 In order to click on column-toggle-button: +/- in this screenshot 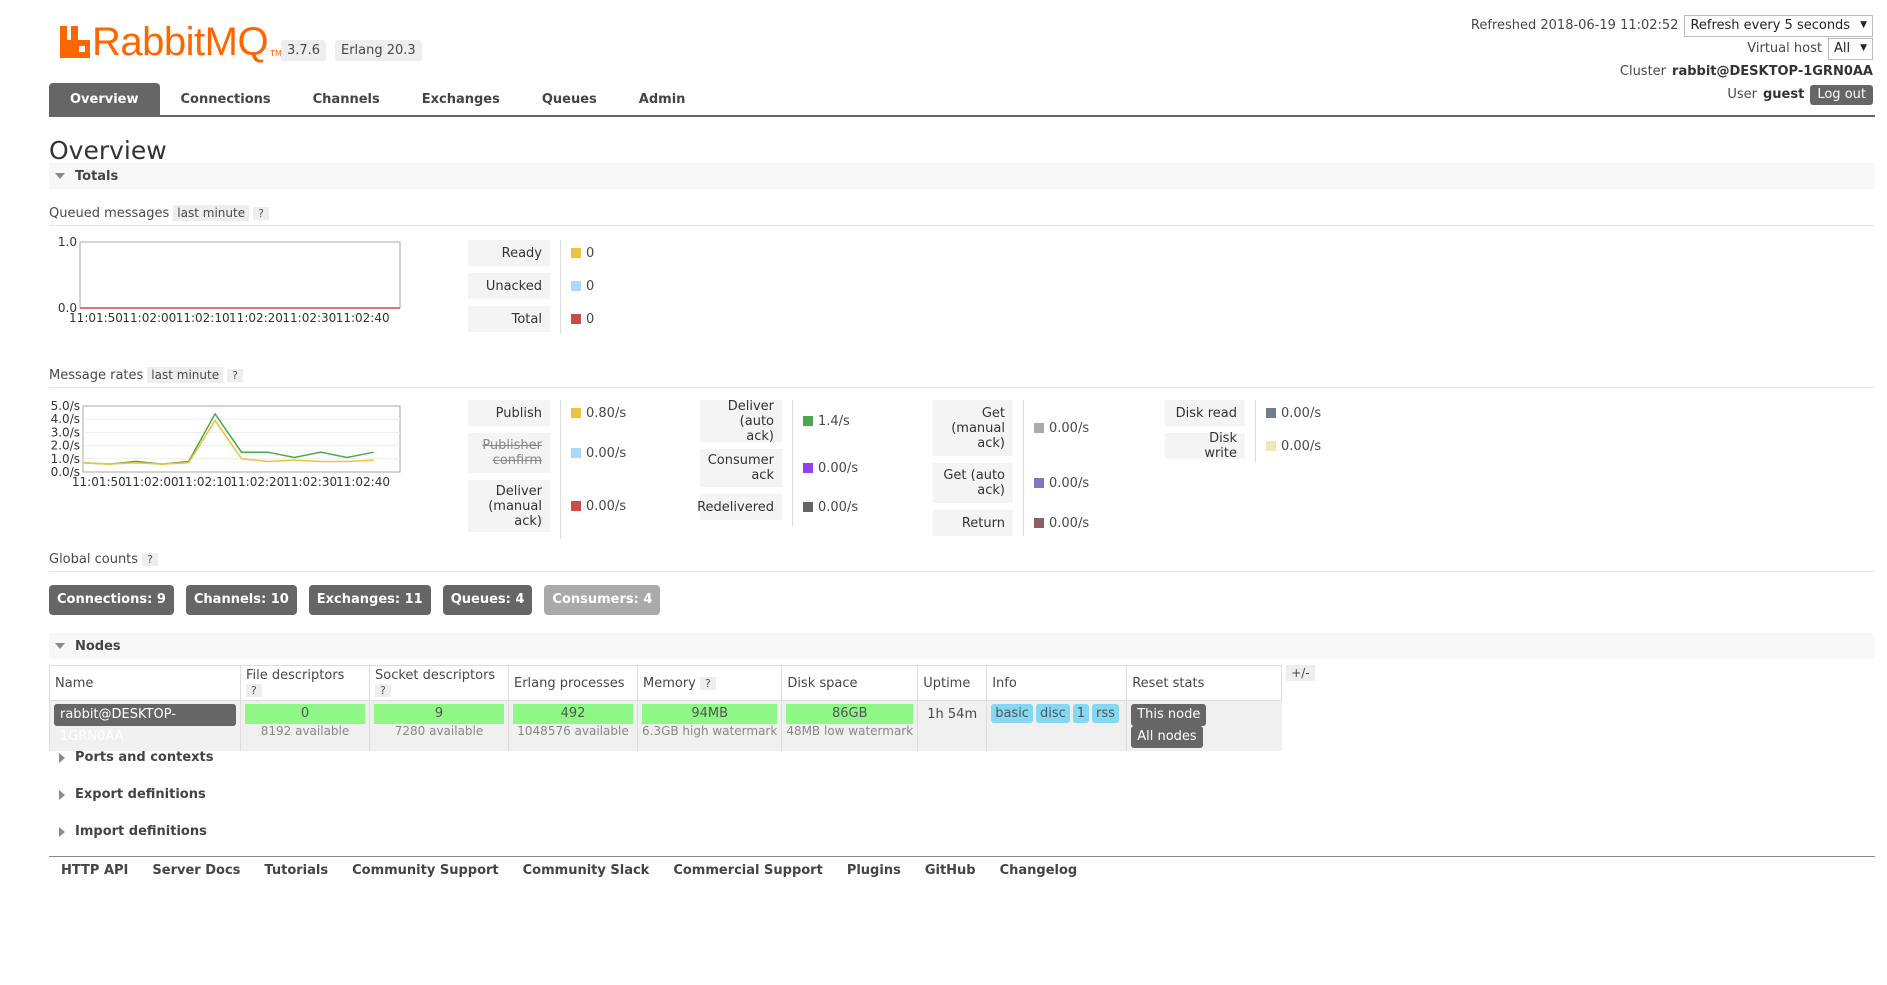, I will do `click(1300, 673)`.